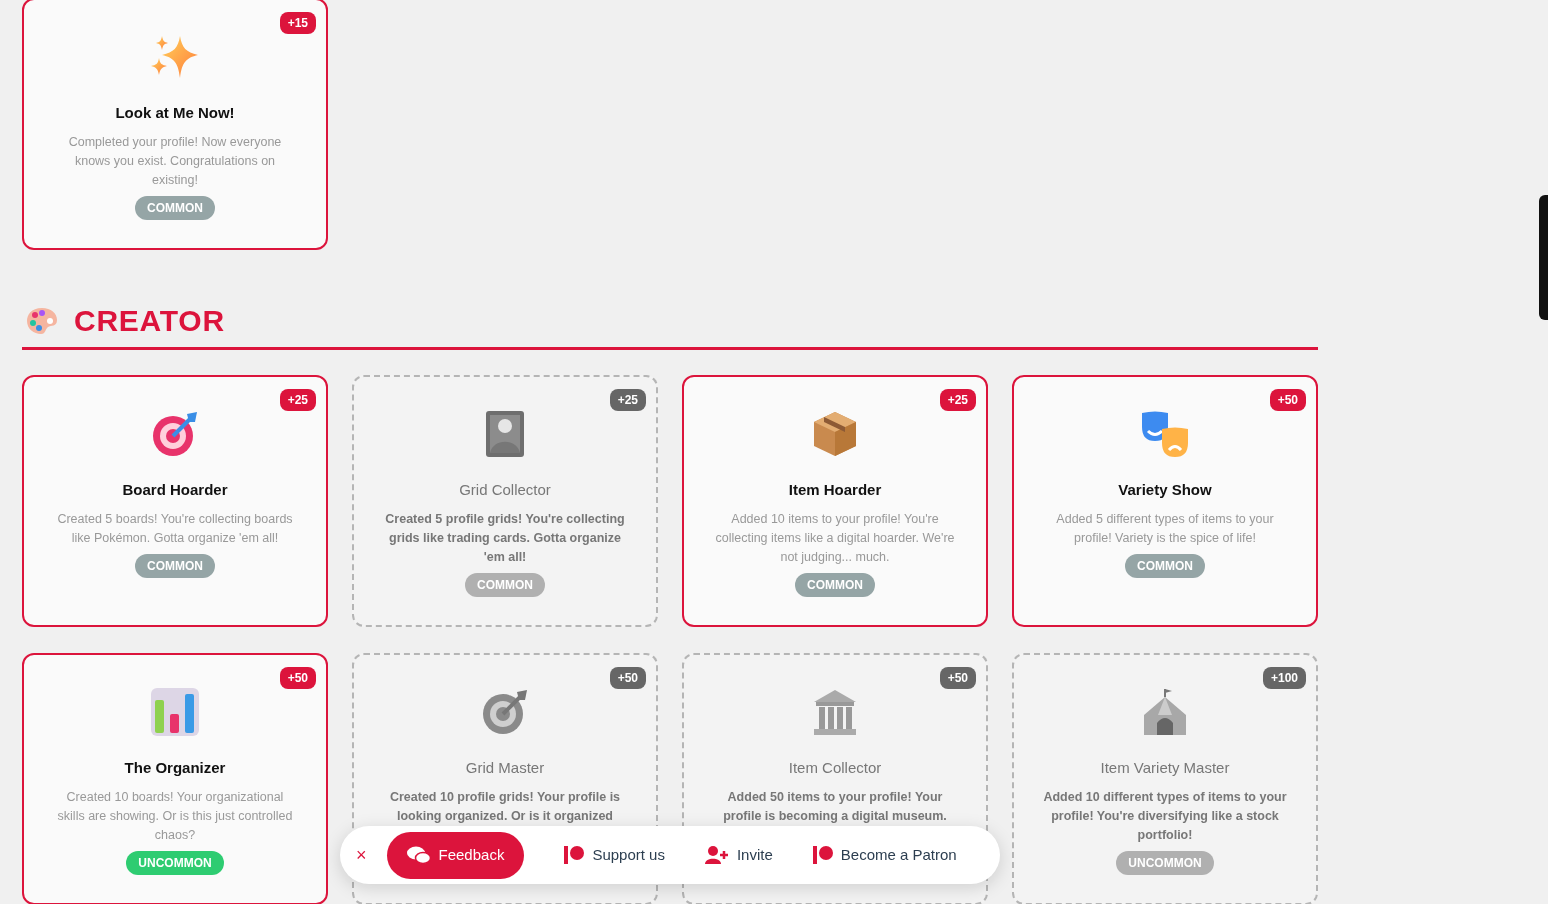 This screenshot has width=1548, height=904. What do you see at coordinates (835, 712) in the screenshot?
I see `classical-building-icon` at bounding box center [835, 712].